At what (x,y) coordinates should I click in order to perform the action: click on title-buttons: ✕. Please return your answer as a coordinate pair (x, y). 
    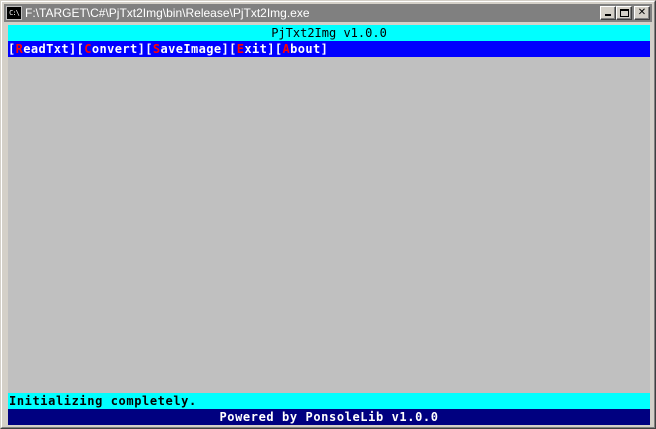
    Looking at the image, I should click on (625, 13).